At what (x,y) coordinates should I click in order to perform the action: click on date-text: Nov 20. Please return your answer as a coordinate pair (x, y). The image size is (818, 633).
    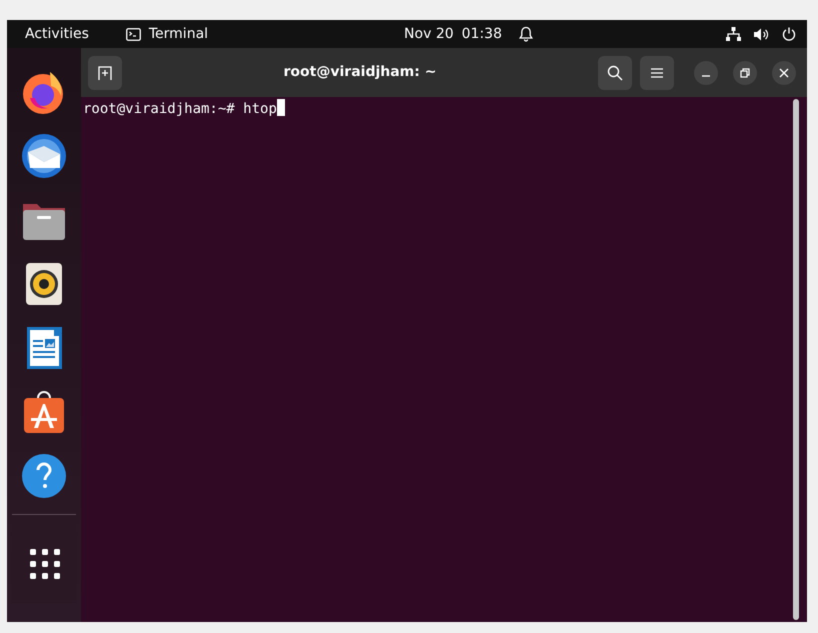
    Looking at the image, I should click on (429, 34).